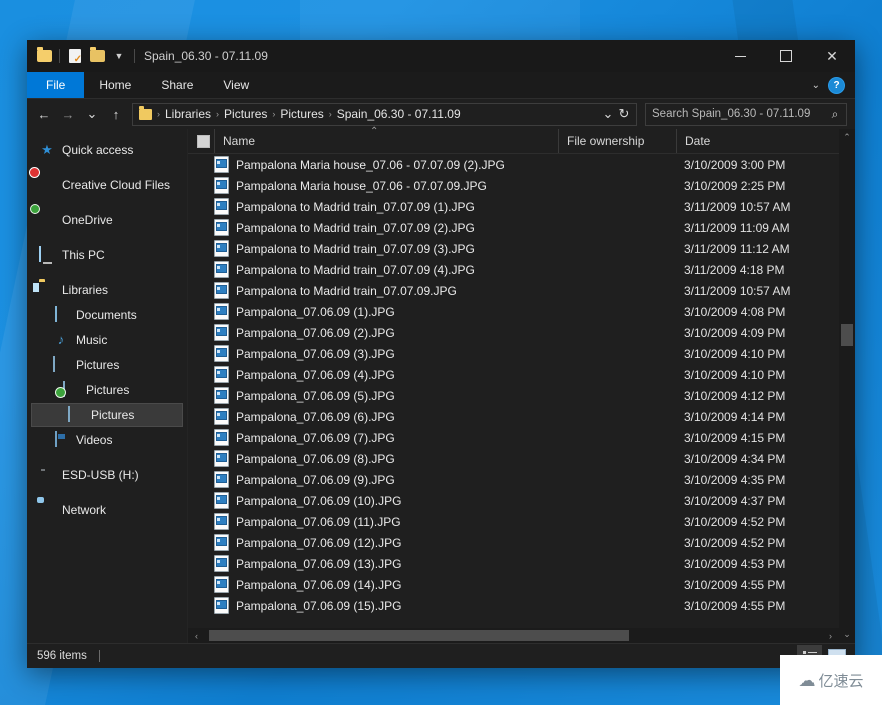 The image size is (882, 705). Describe the element at coordinates (105, 340) in the screenshot. I see `sidebar-item-music: ♪ Music` at that location.